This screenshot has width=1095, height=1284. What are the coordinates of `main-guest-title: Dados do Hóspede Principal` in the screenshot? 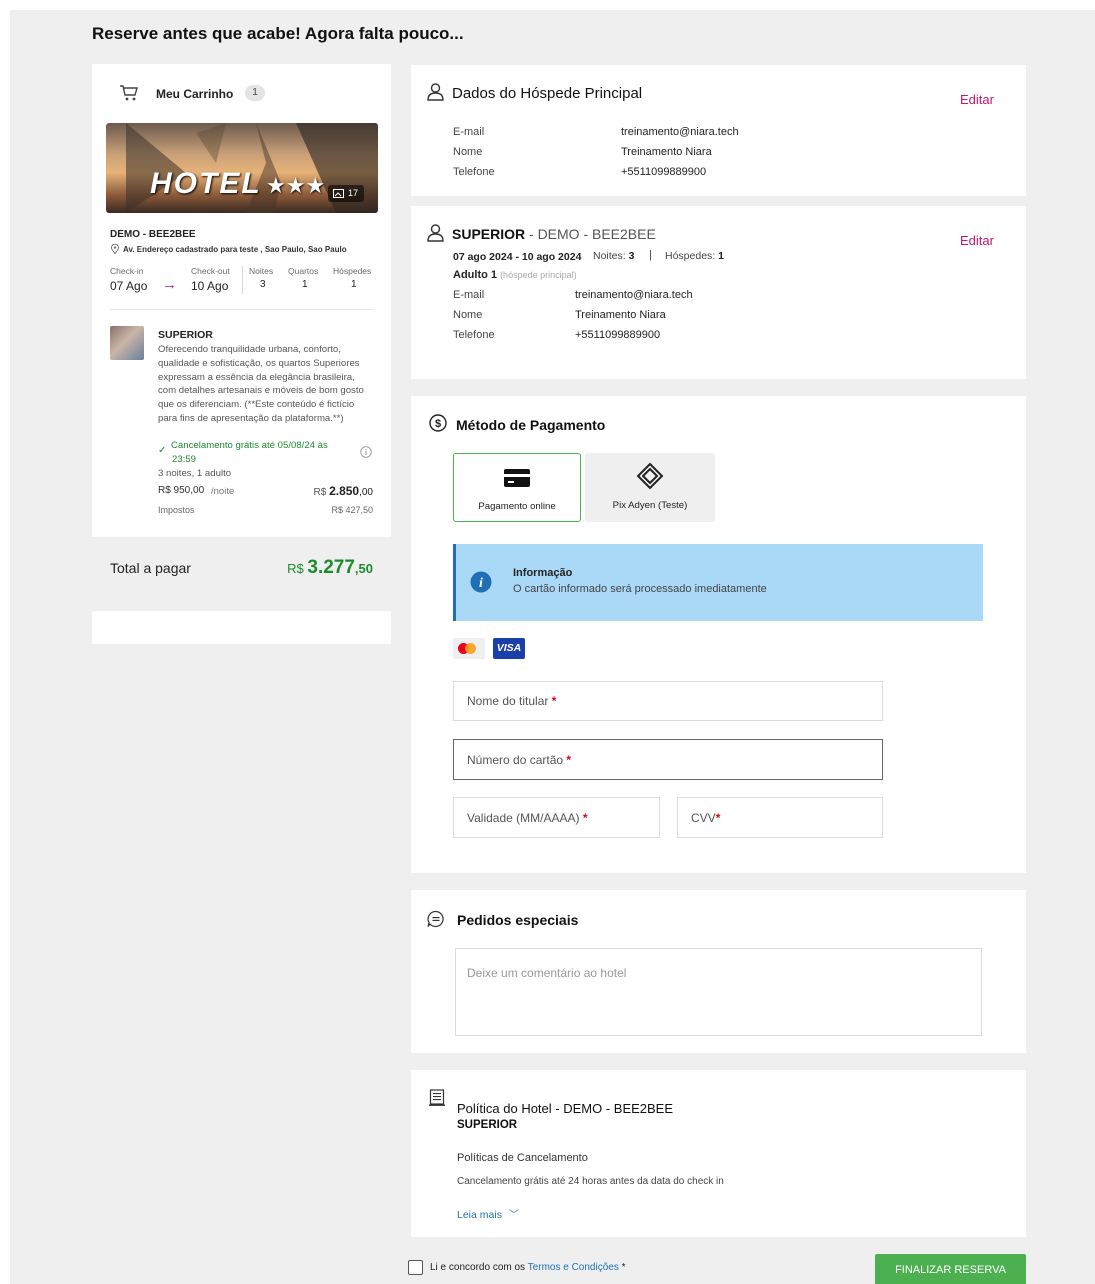 It's located at (547, 93).